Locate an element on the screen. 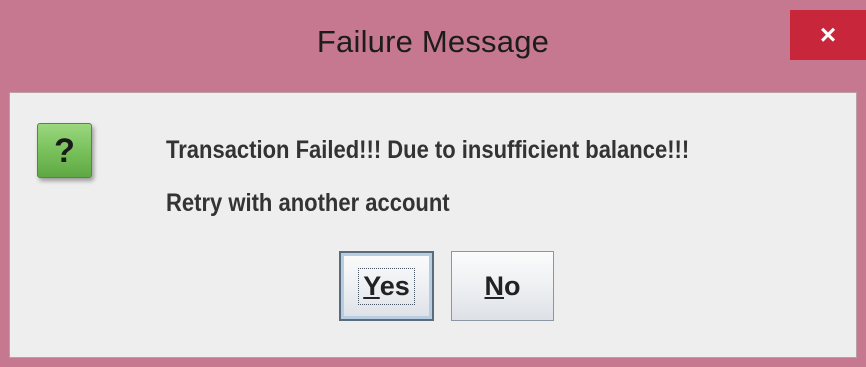 This screenshot has height=367, width=866. no-button-label: No is located at coordinates (503, 286).